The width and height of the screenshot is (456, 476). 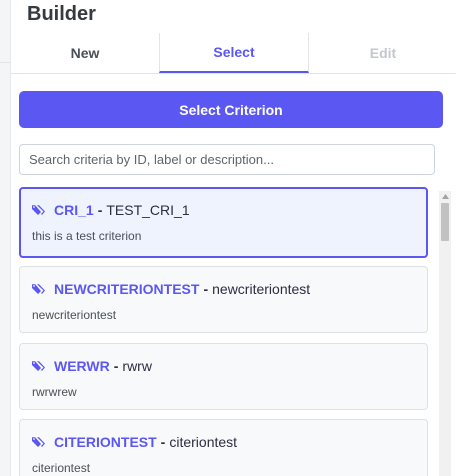 What do you see at coordinates (445, 333) in the screenshot?
I see `list-scrollbar` at bounding box center [445, 333].